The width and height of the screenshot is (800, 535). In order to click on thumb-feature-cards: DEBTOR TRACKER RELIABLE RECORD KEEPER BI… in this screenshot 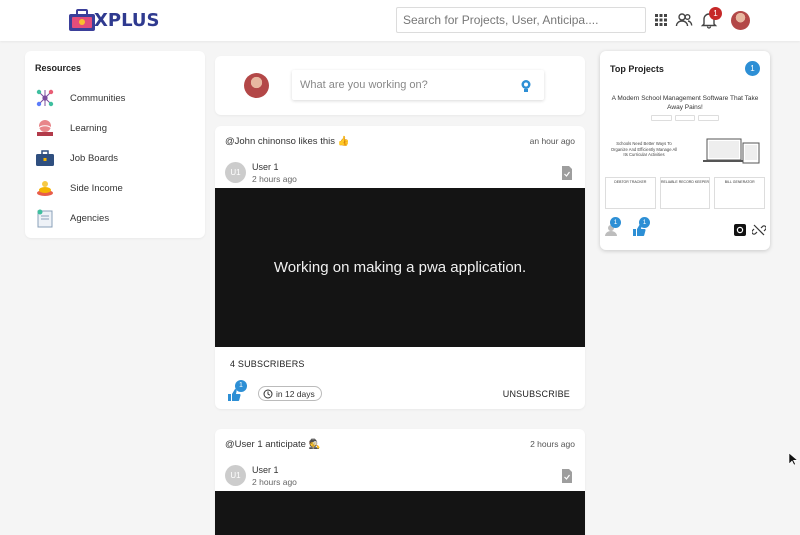, I will do `click(685, 193)`.